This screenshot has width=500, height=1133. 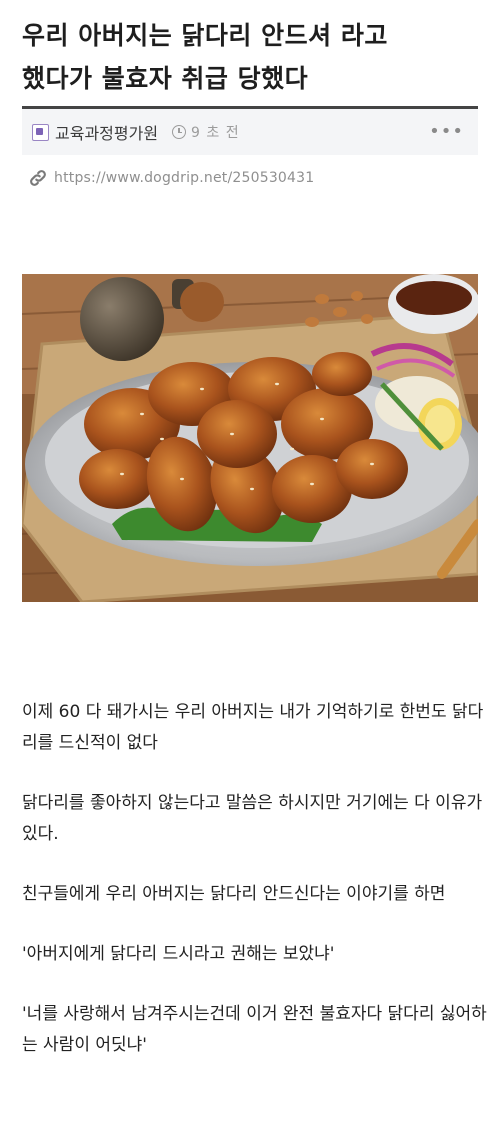 I want to click on post-title: 우리 아버지는 닭다리 안드셔 라고 했다가 불효자 취급 당했다, so click(x=252, y=57).